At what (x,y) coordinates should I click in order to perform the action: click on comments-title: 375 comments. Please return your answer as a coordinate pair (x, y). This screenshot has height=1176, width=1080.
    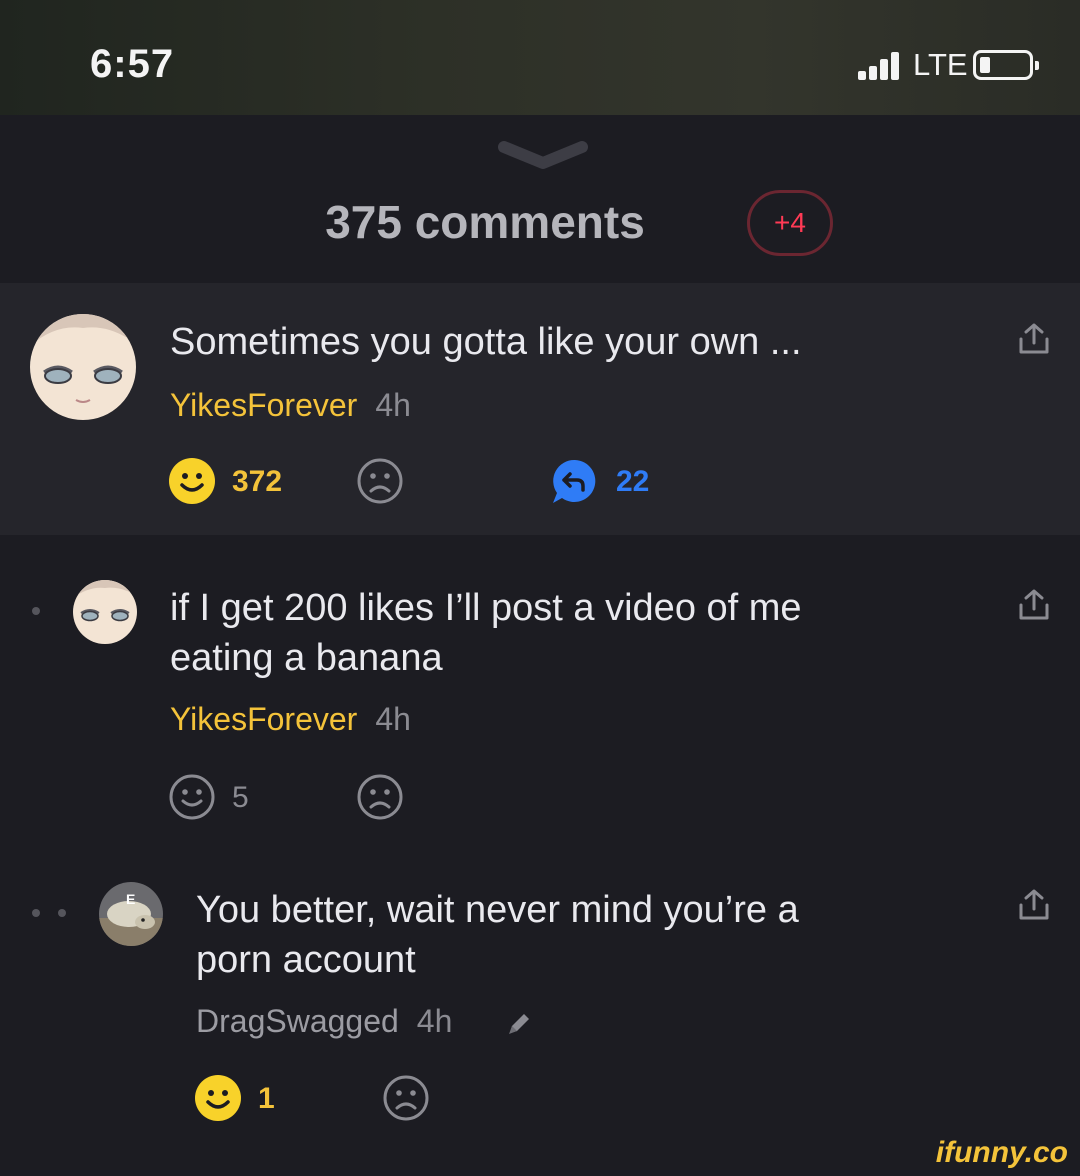
    Looking at the image, I should click on (485, 222).